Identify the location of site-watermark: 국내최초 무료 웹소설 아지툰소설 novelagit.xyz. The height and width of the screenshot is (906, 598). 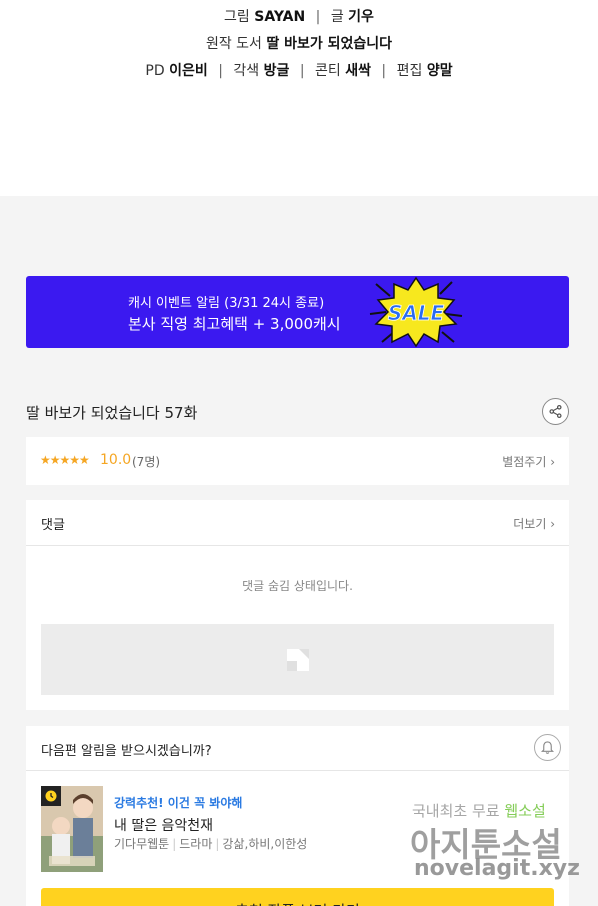
(500, 844).